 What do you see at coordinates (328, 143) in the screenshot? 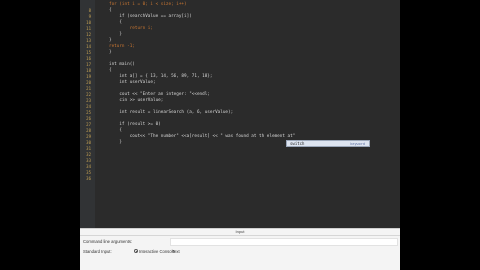
I see `autocomplete-popup: switch keyword` at bounding box center [328, 143].